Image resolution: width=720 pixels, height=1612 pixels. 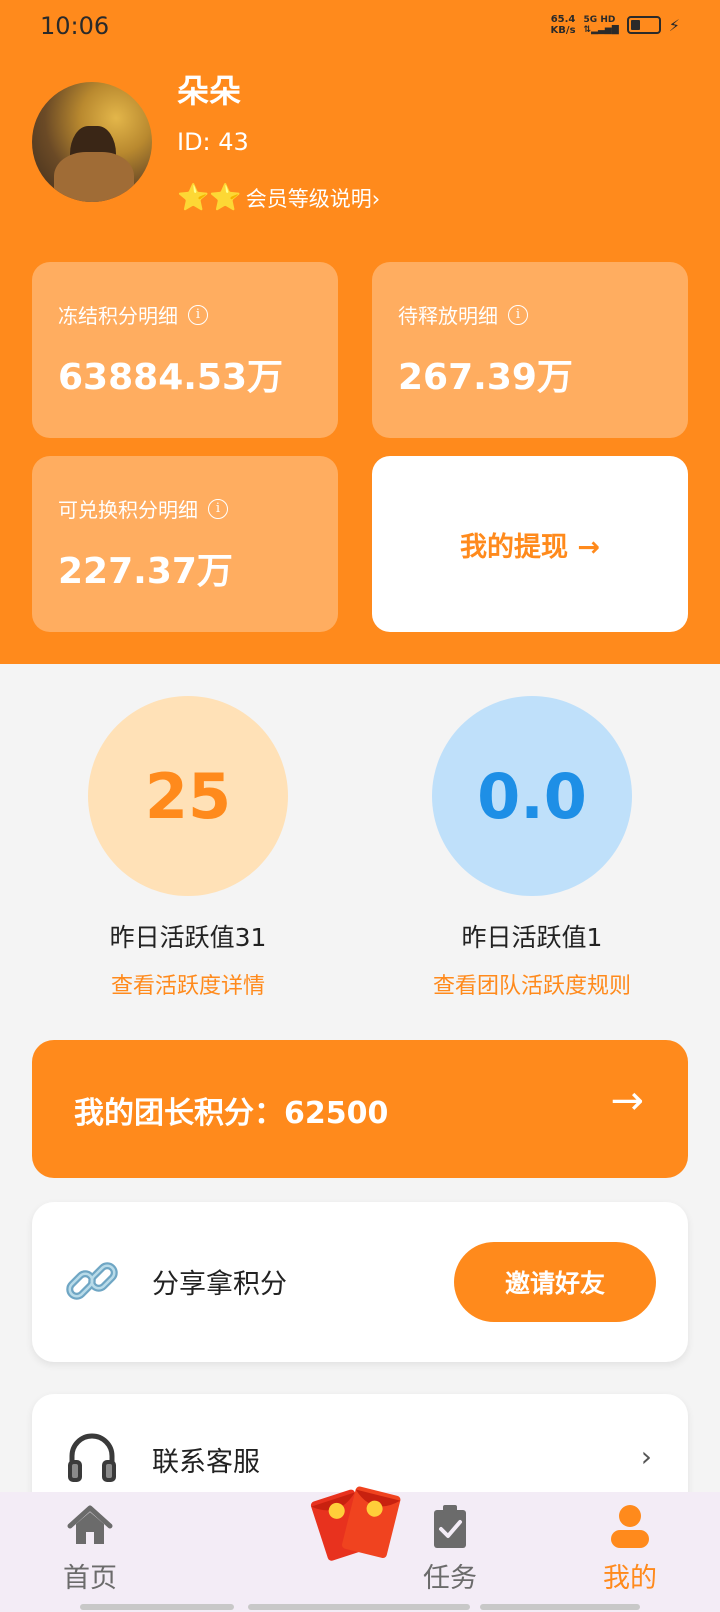 I want to click on invite-friends-button: 邀请好友, so click(x=555, y=1282).